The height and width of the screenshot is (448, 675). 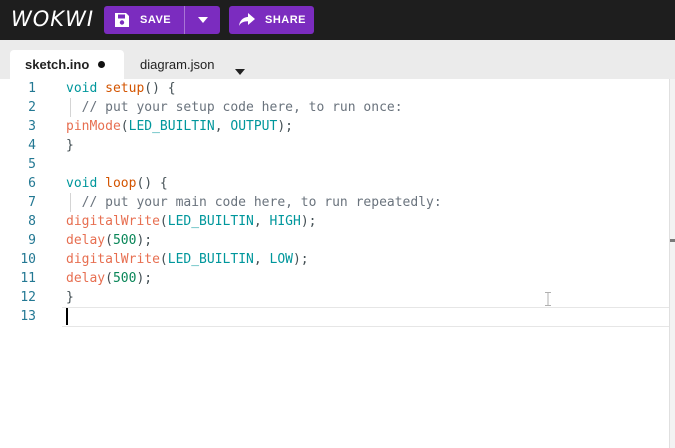 What do you see at coordinates (672, 263) in the screenshot?
I see `vertical-scrollbar` at bounding box center [672, 263].